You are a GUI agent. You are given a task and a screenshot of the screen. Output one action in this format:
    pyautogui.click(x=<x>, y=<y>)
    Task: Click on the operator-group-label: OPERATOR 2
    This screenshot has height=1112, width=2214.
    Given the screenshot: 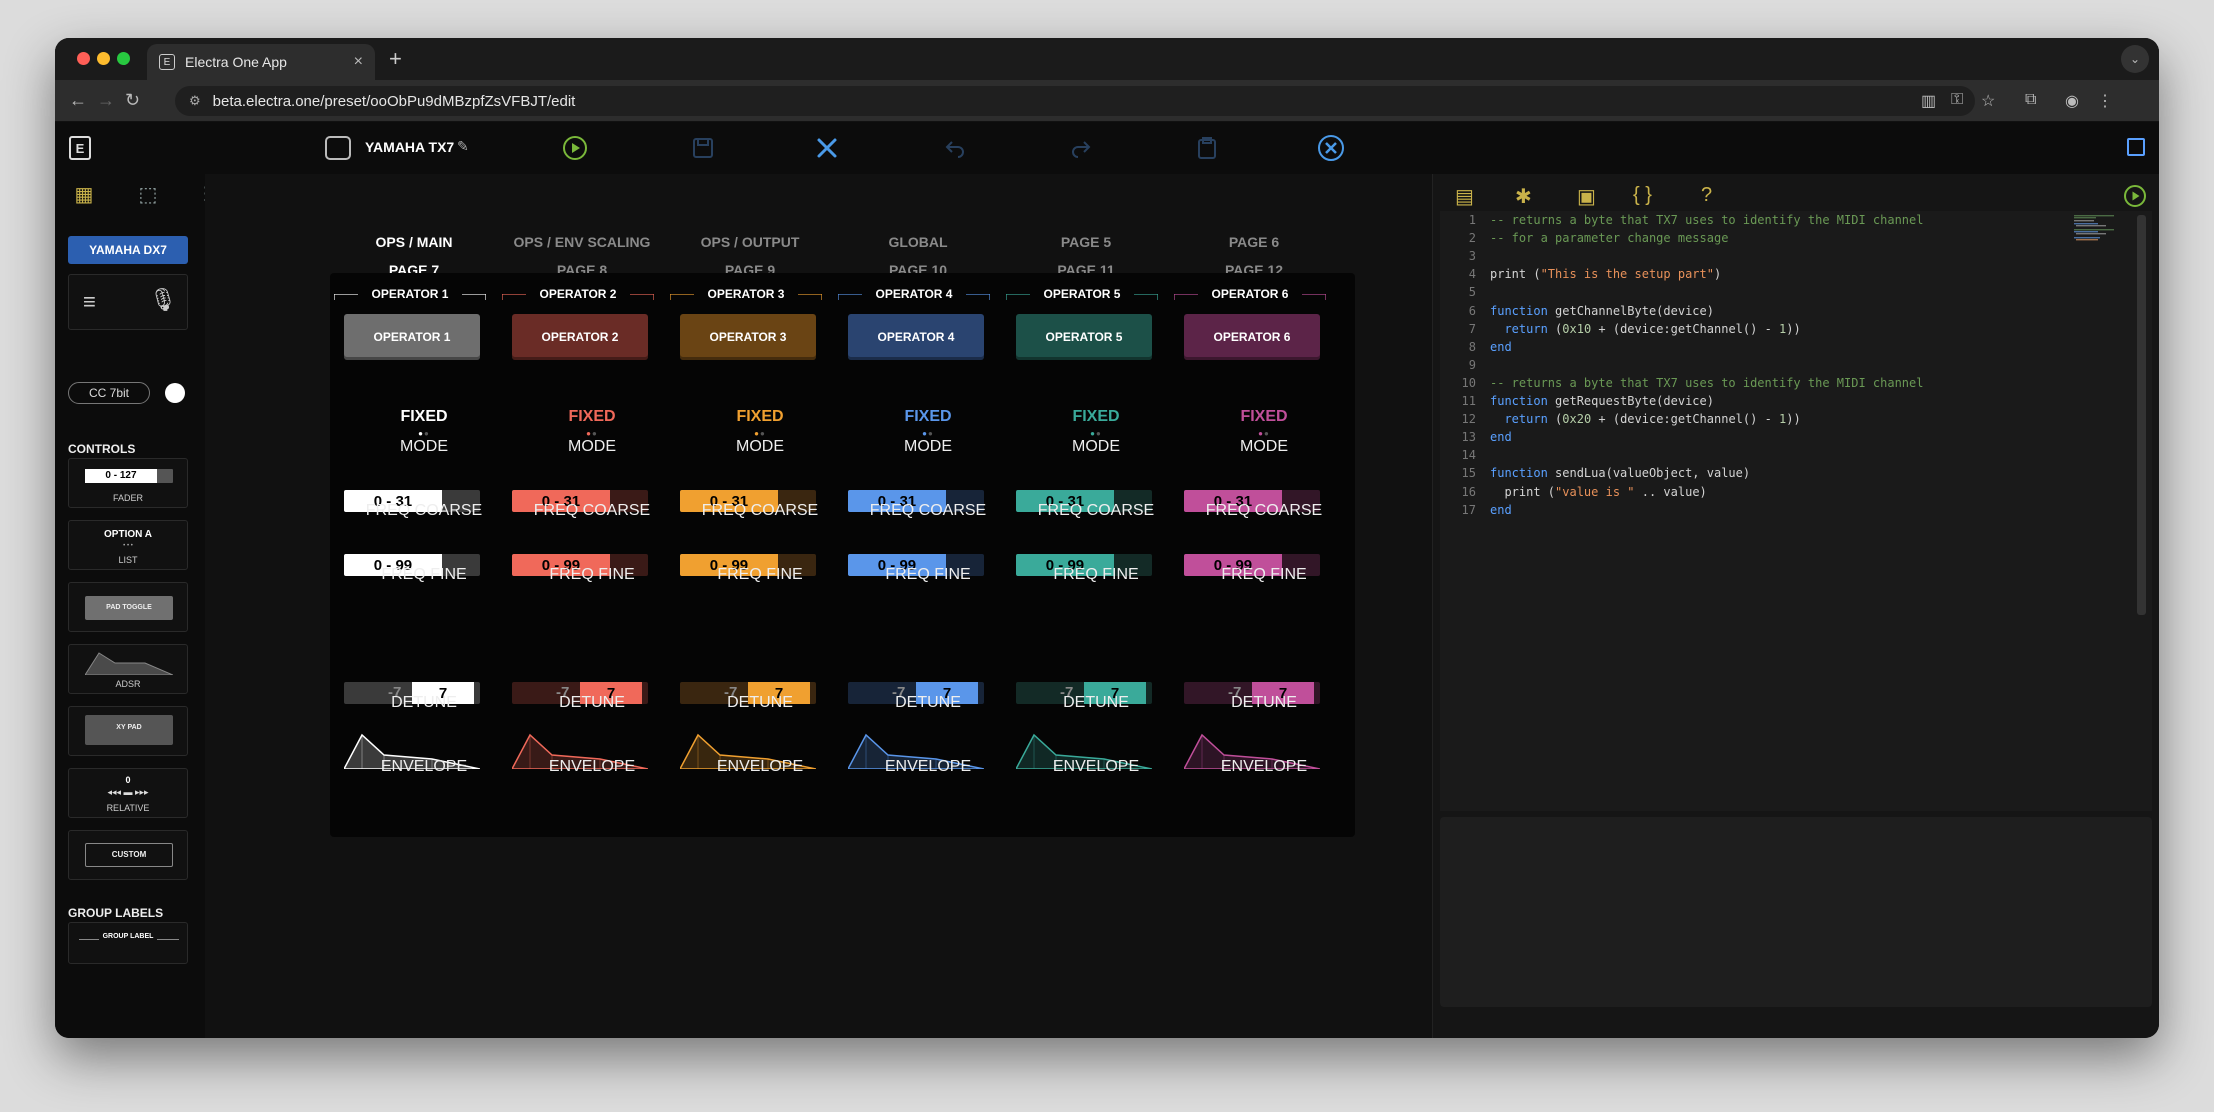 What is the action you would take?
    pyautogui.click(x=578, y=294)
    